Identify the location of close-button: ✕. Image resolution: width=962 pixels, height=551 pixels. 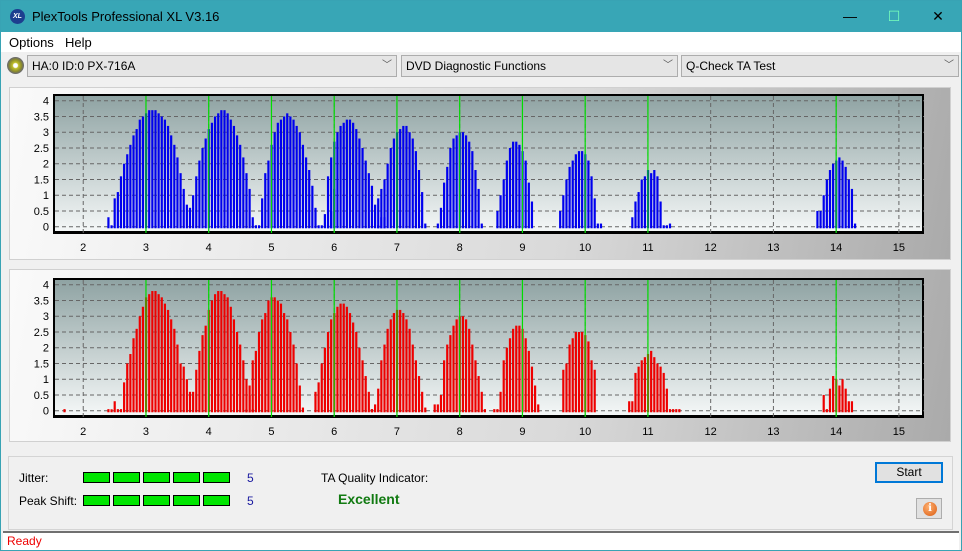
(938, 16).